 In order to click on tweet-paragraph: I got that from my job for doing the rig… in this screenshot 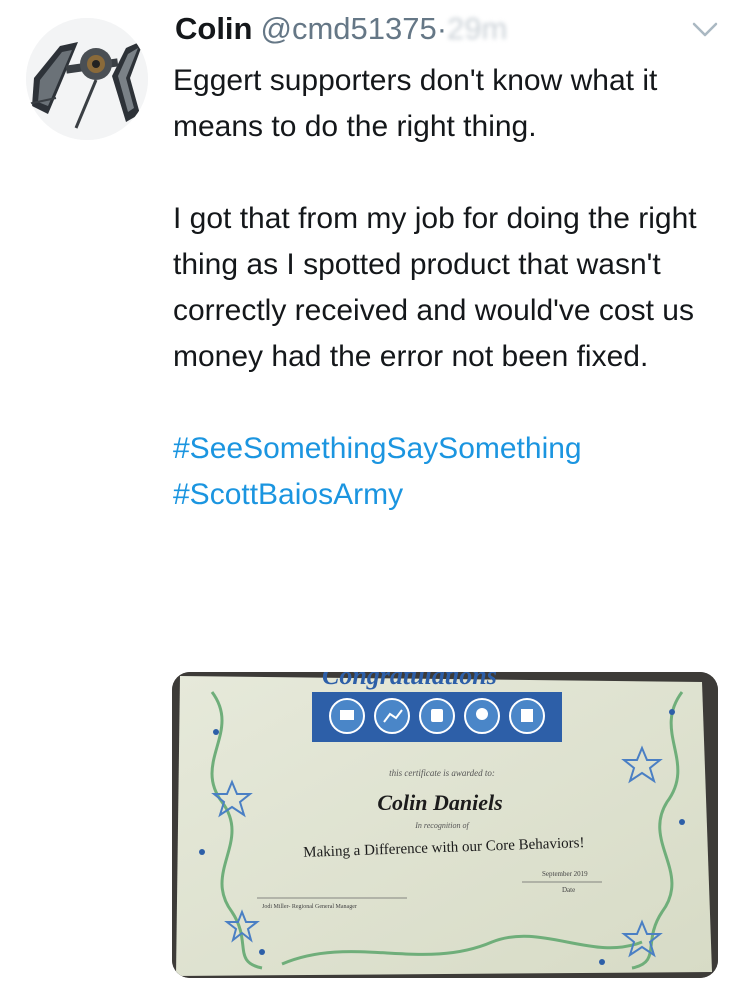, I will do `click(435, 287)`.